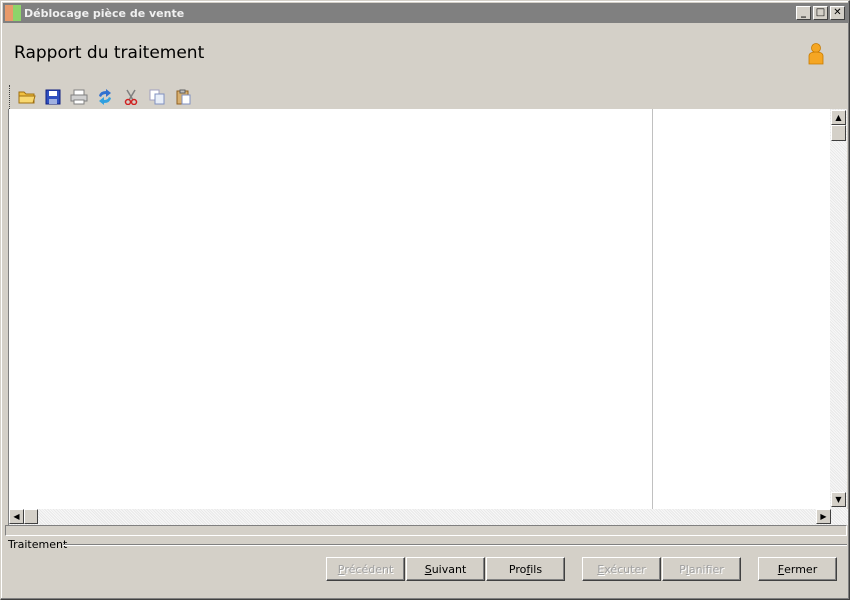 Image resolution: width=850 pixels, height=600 pixels. What do you see at coordinates (38, 544) in the screenshot?
I see `group-label: Traitement` at bounding box center [38, 544].